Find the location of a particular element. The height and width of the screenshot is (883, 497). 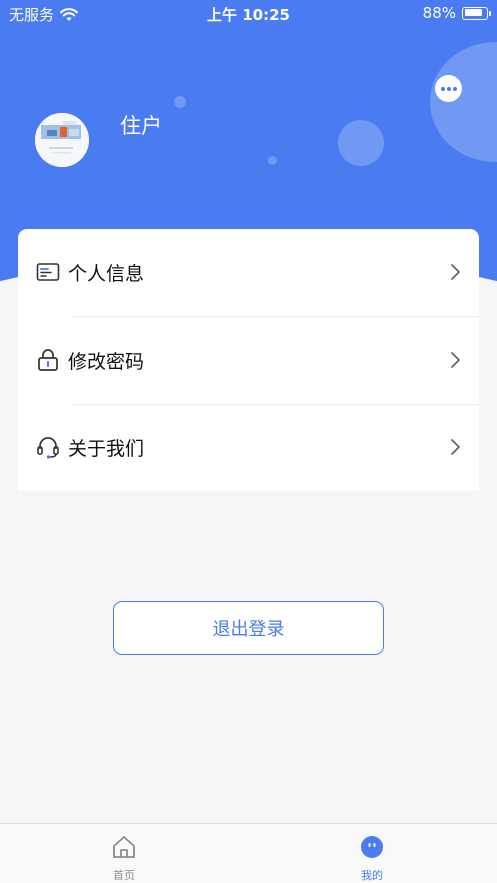

tab-home: 首页 is located at coordinates (124, 853).